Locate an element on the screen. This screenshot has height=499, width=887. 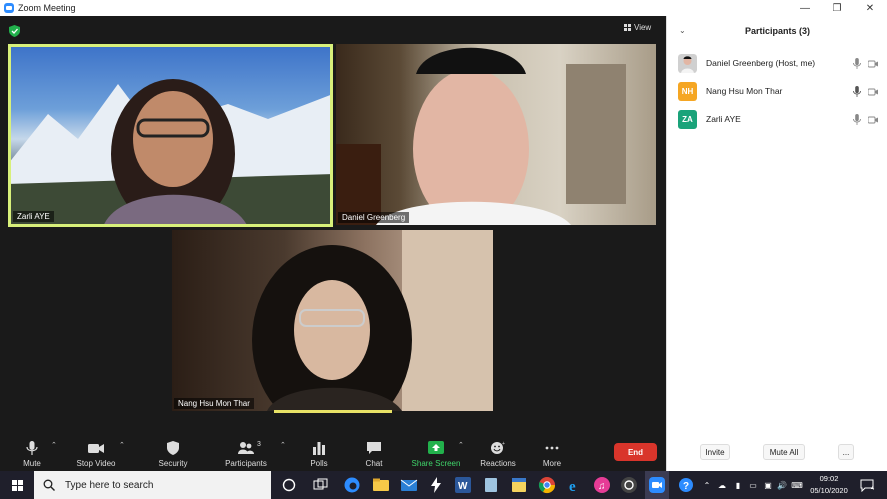
share-screen-icon is located at coordinates (436, 447).